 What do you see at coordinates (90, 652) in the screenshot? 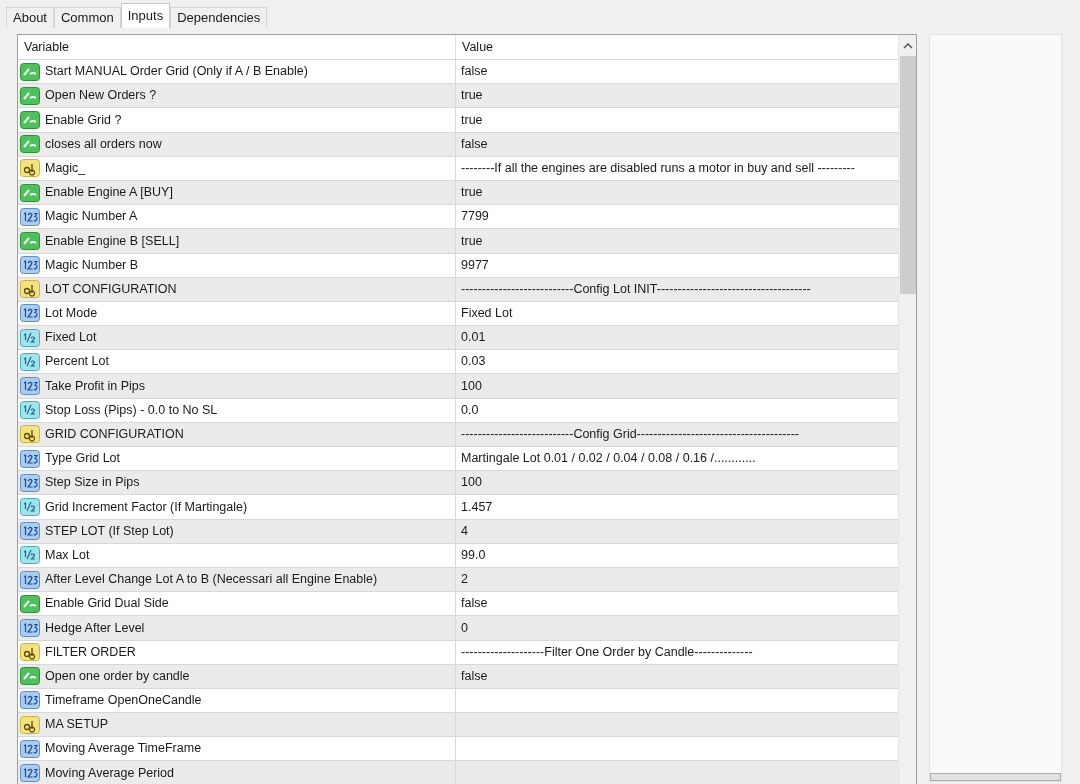
I see `variable-name: FILTER ORDER` at bounding box center [90, 652].